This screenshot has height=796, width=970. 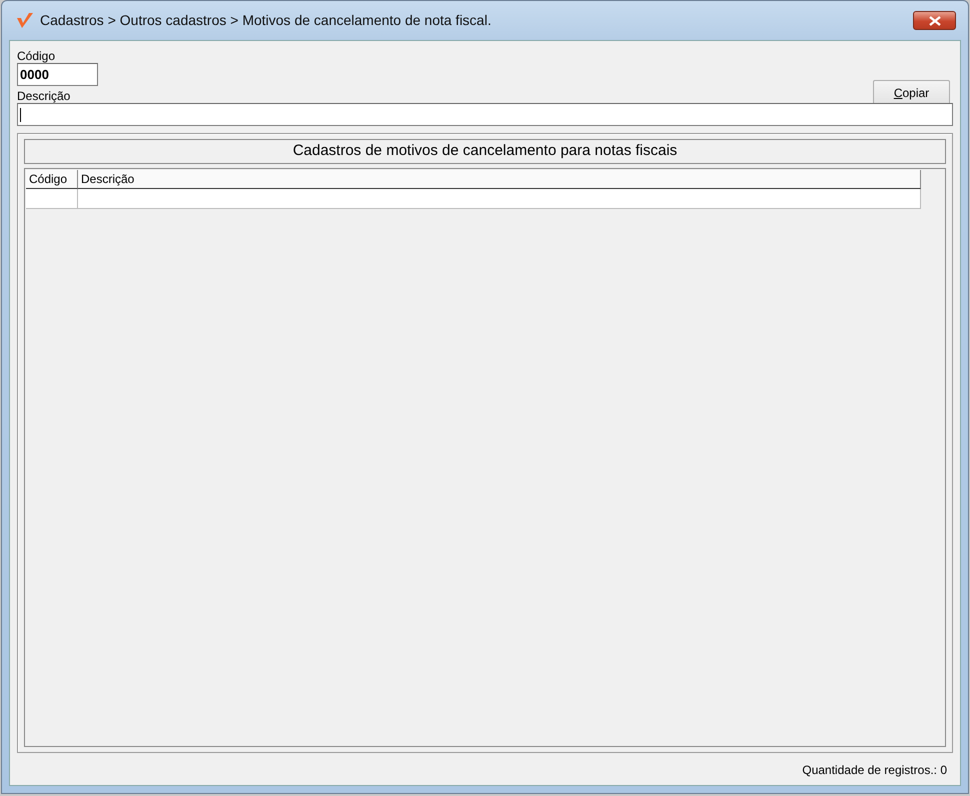 I want to click on record-count: Quantidade de registros.: 0, so click(x=874, y=770).